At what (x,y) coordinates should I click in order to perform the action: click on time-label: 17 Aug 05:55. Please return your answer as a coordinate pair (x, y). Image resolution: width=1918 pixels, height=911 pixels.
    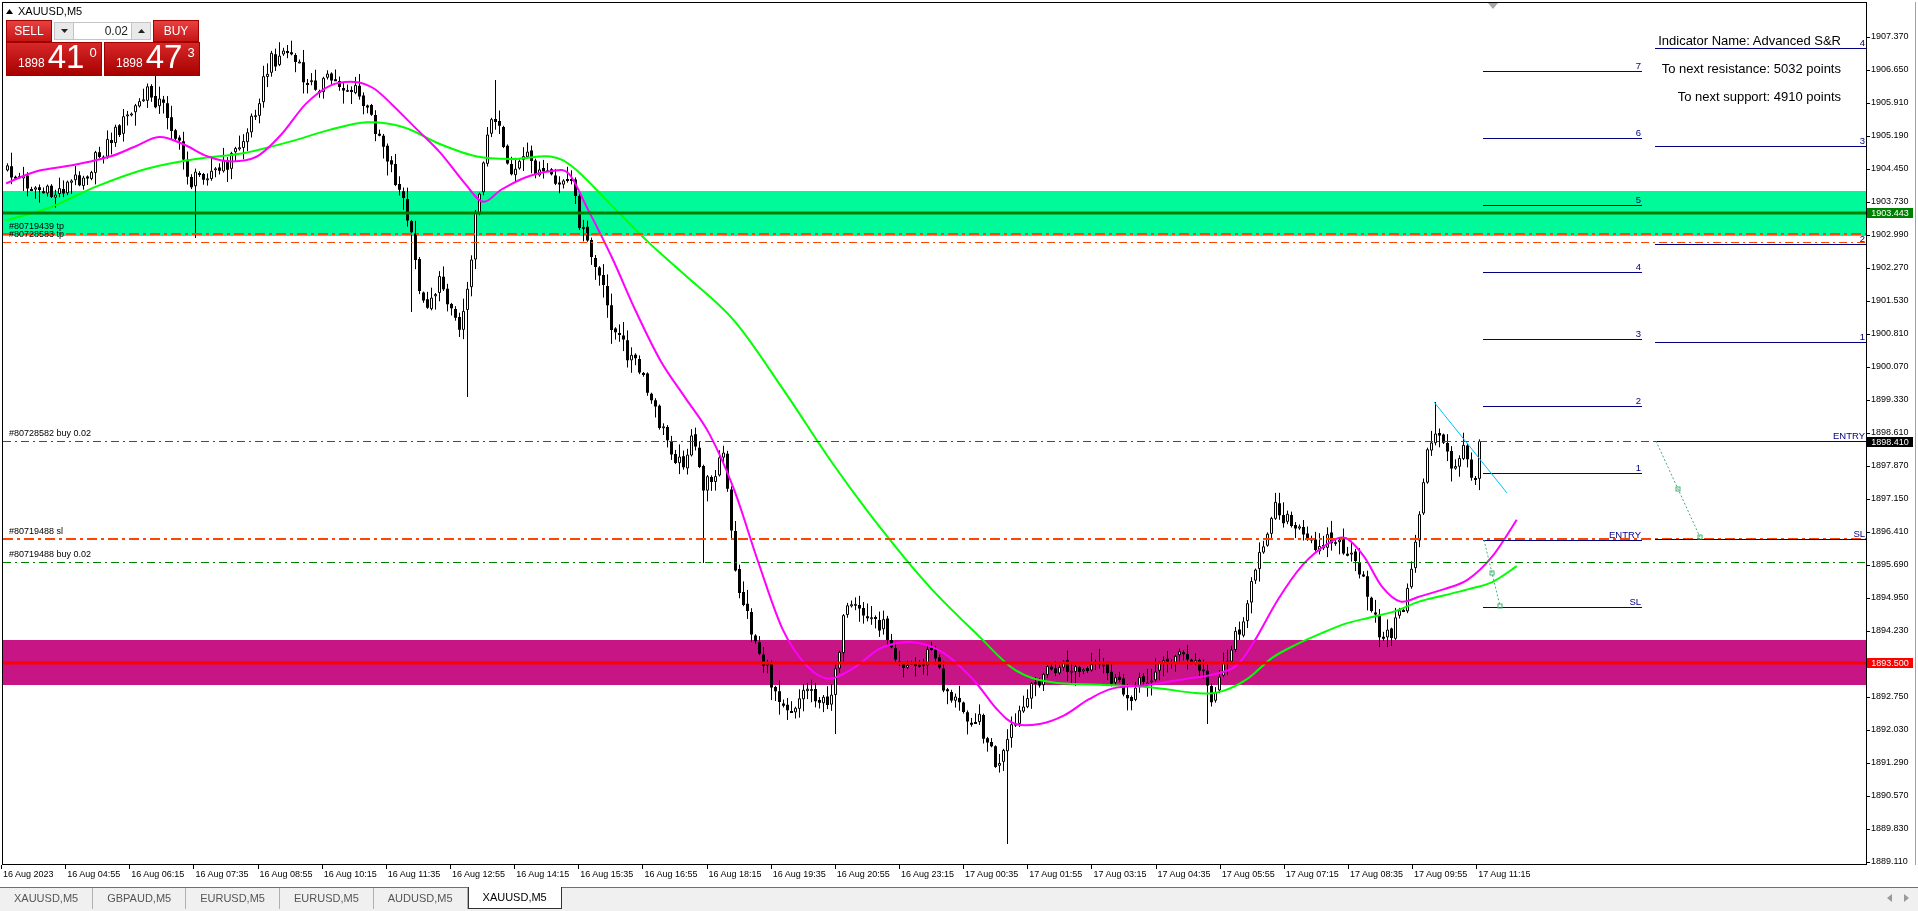
    Looking at the image, I should click on (1248, 874).